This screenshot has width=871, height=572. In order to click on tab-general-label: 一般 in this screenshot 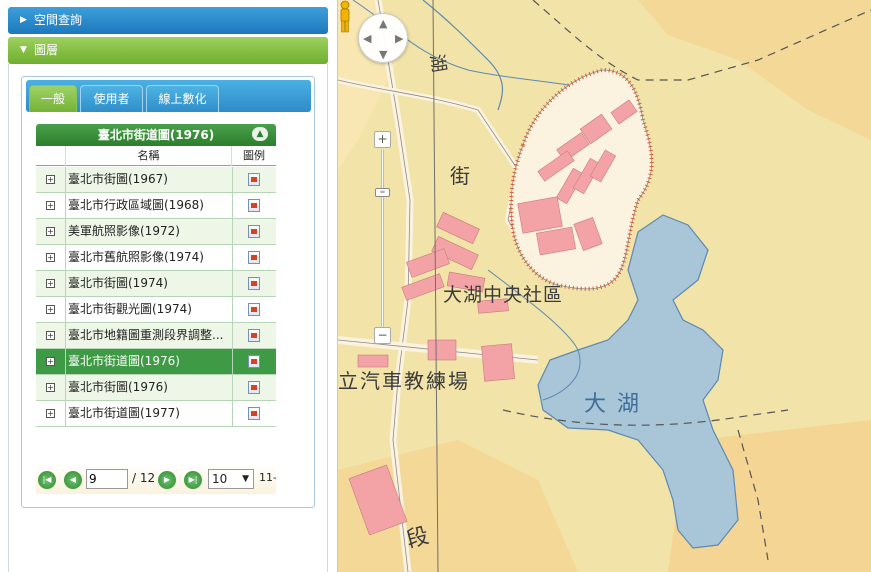, I will do `click(52, 99)`.